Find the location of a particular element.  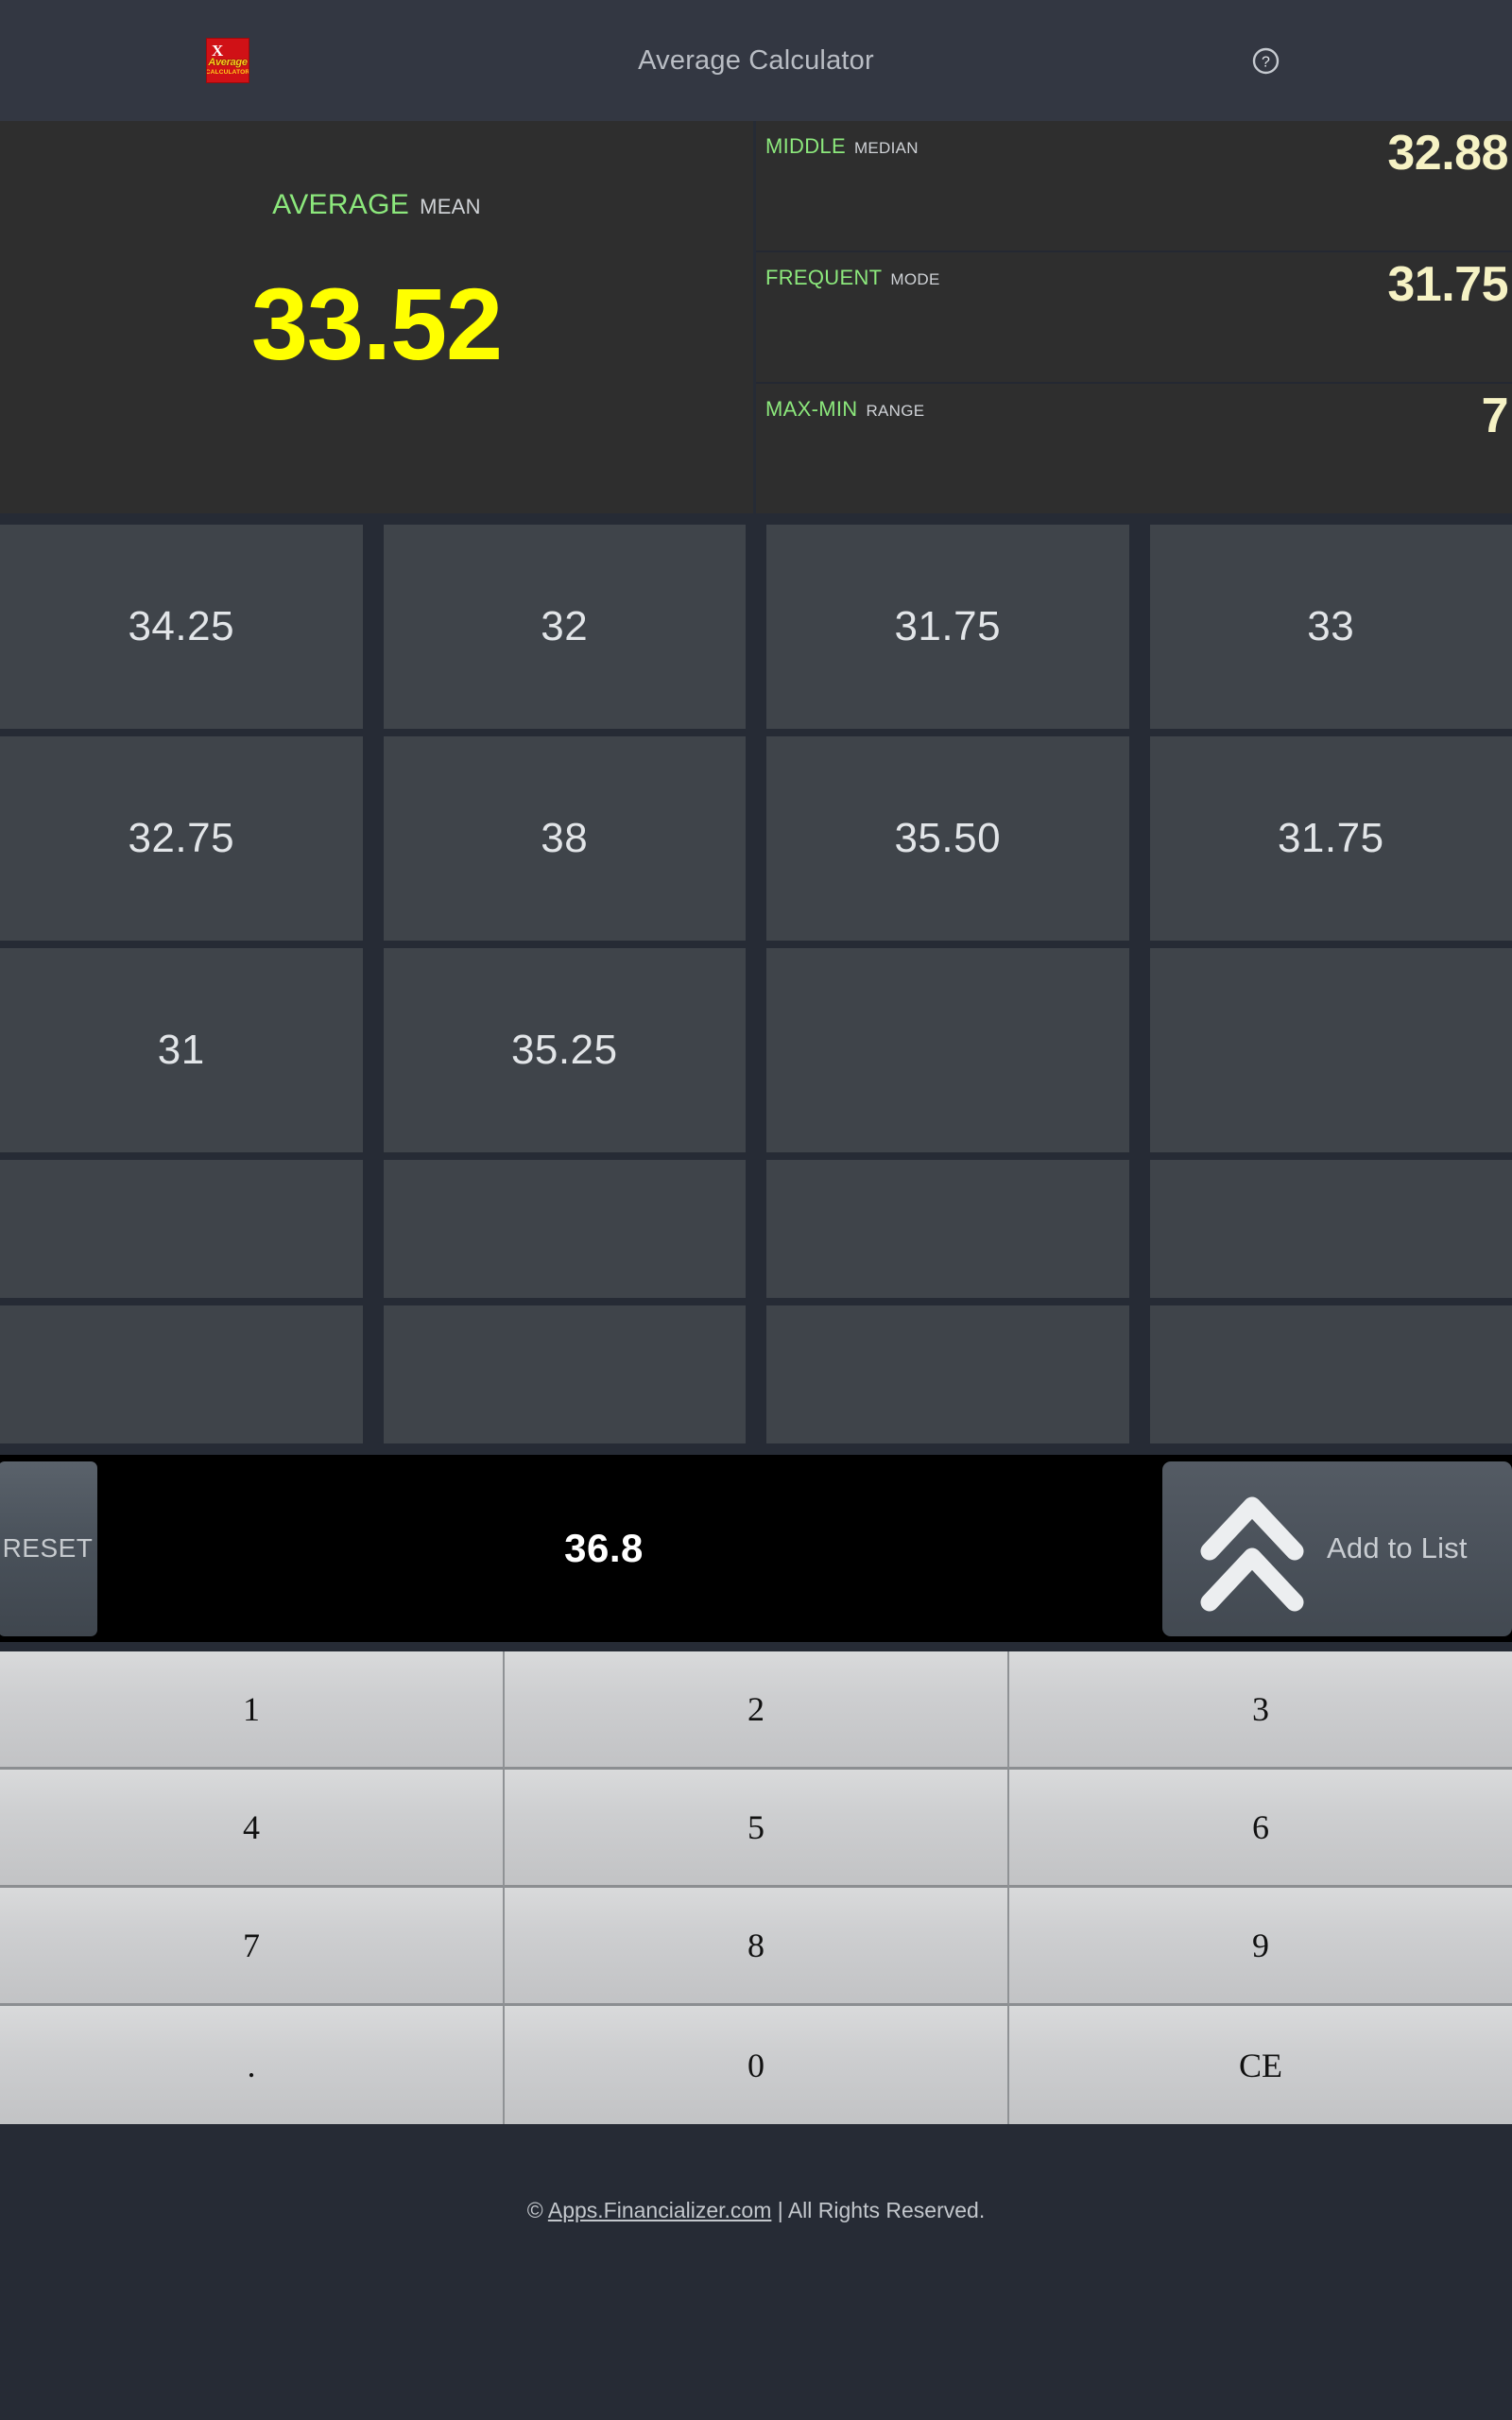

mean-secondary-label: MEAN is located at coordinates (450, 206).